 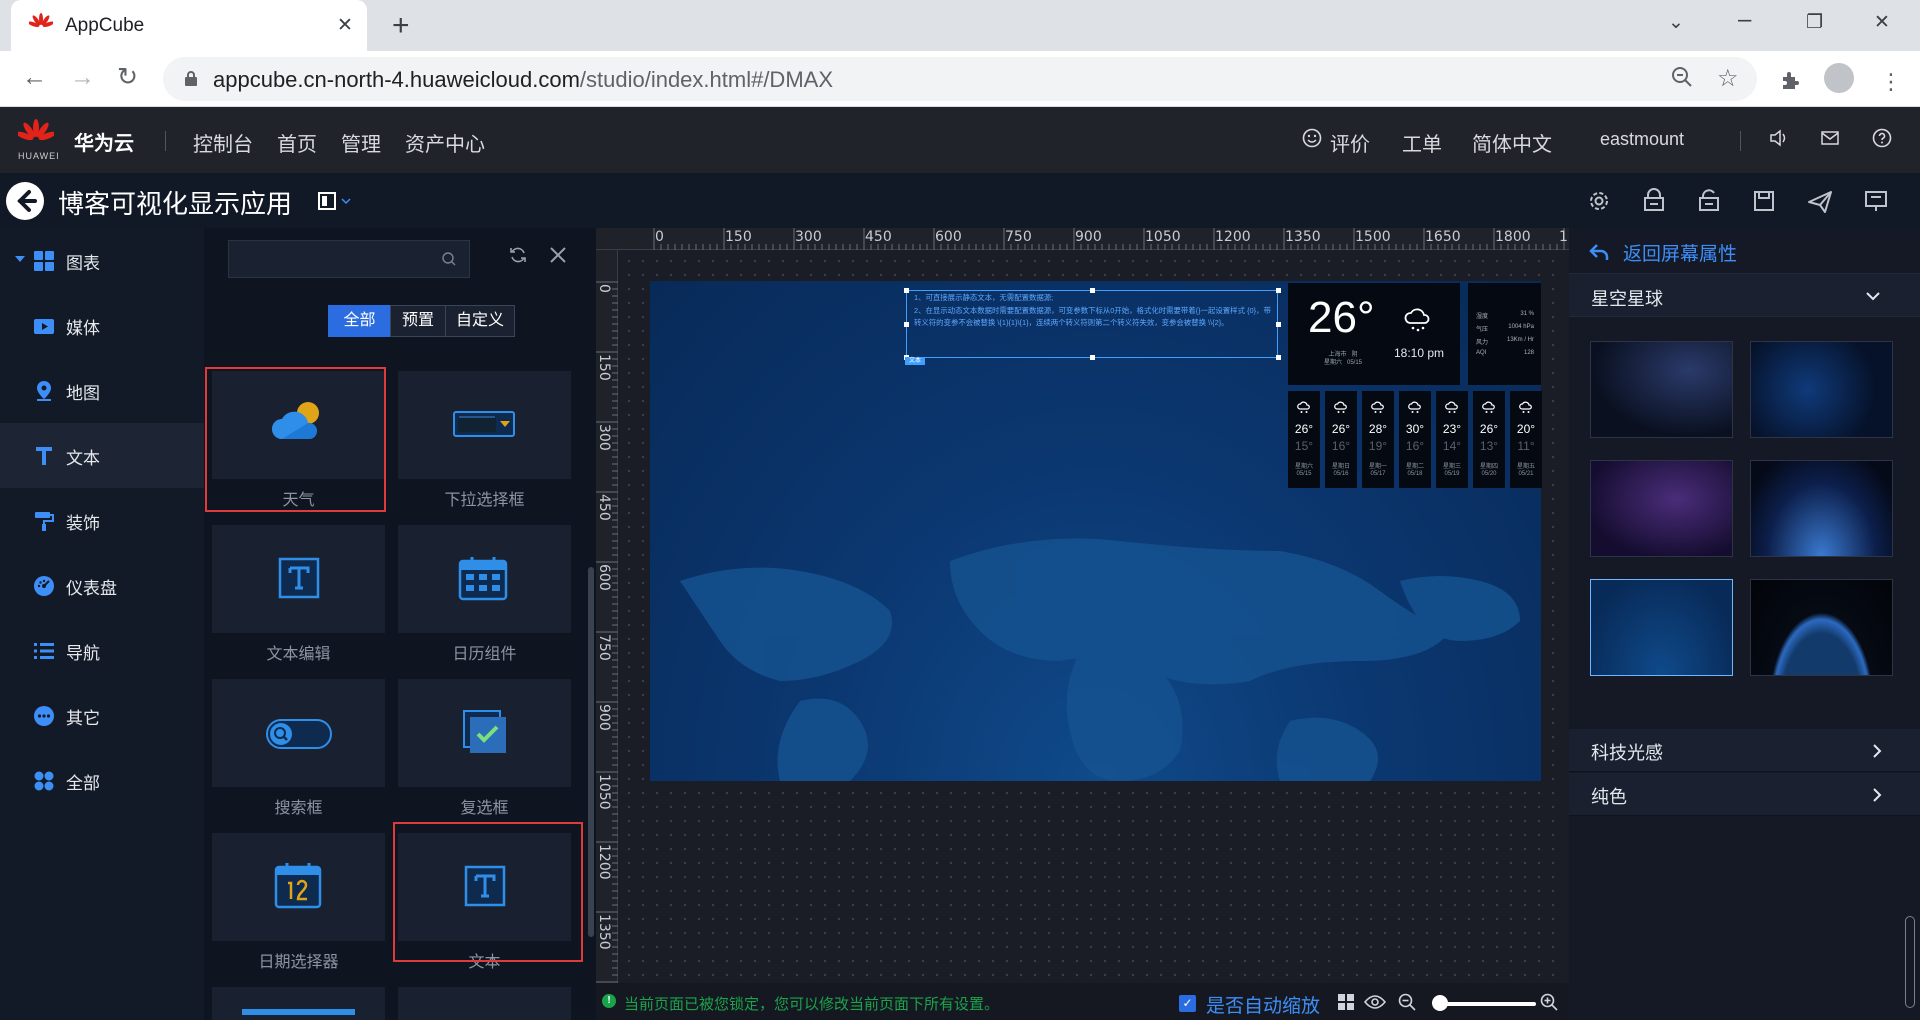 I want to click on nav-item-dashboard: 仪表盘, so click(x=102, y=585).